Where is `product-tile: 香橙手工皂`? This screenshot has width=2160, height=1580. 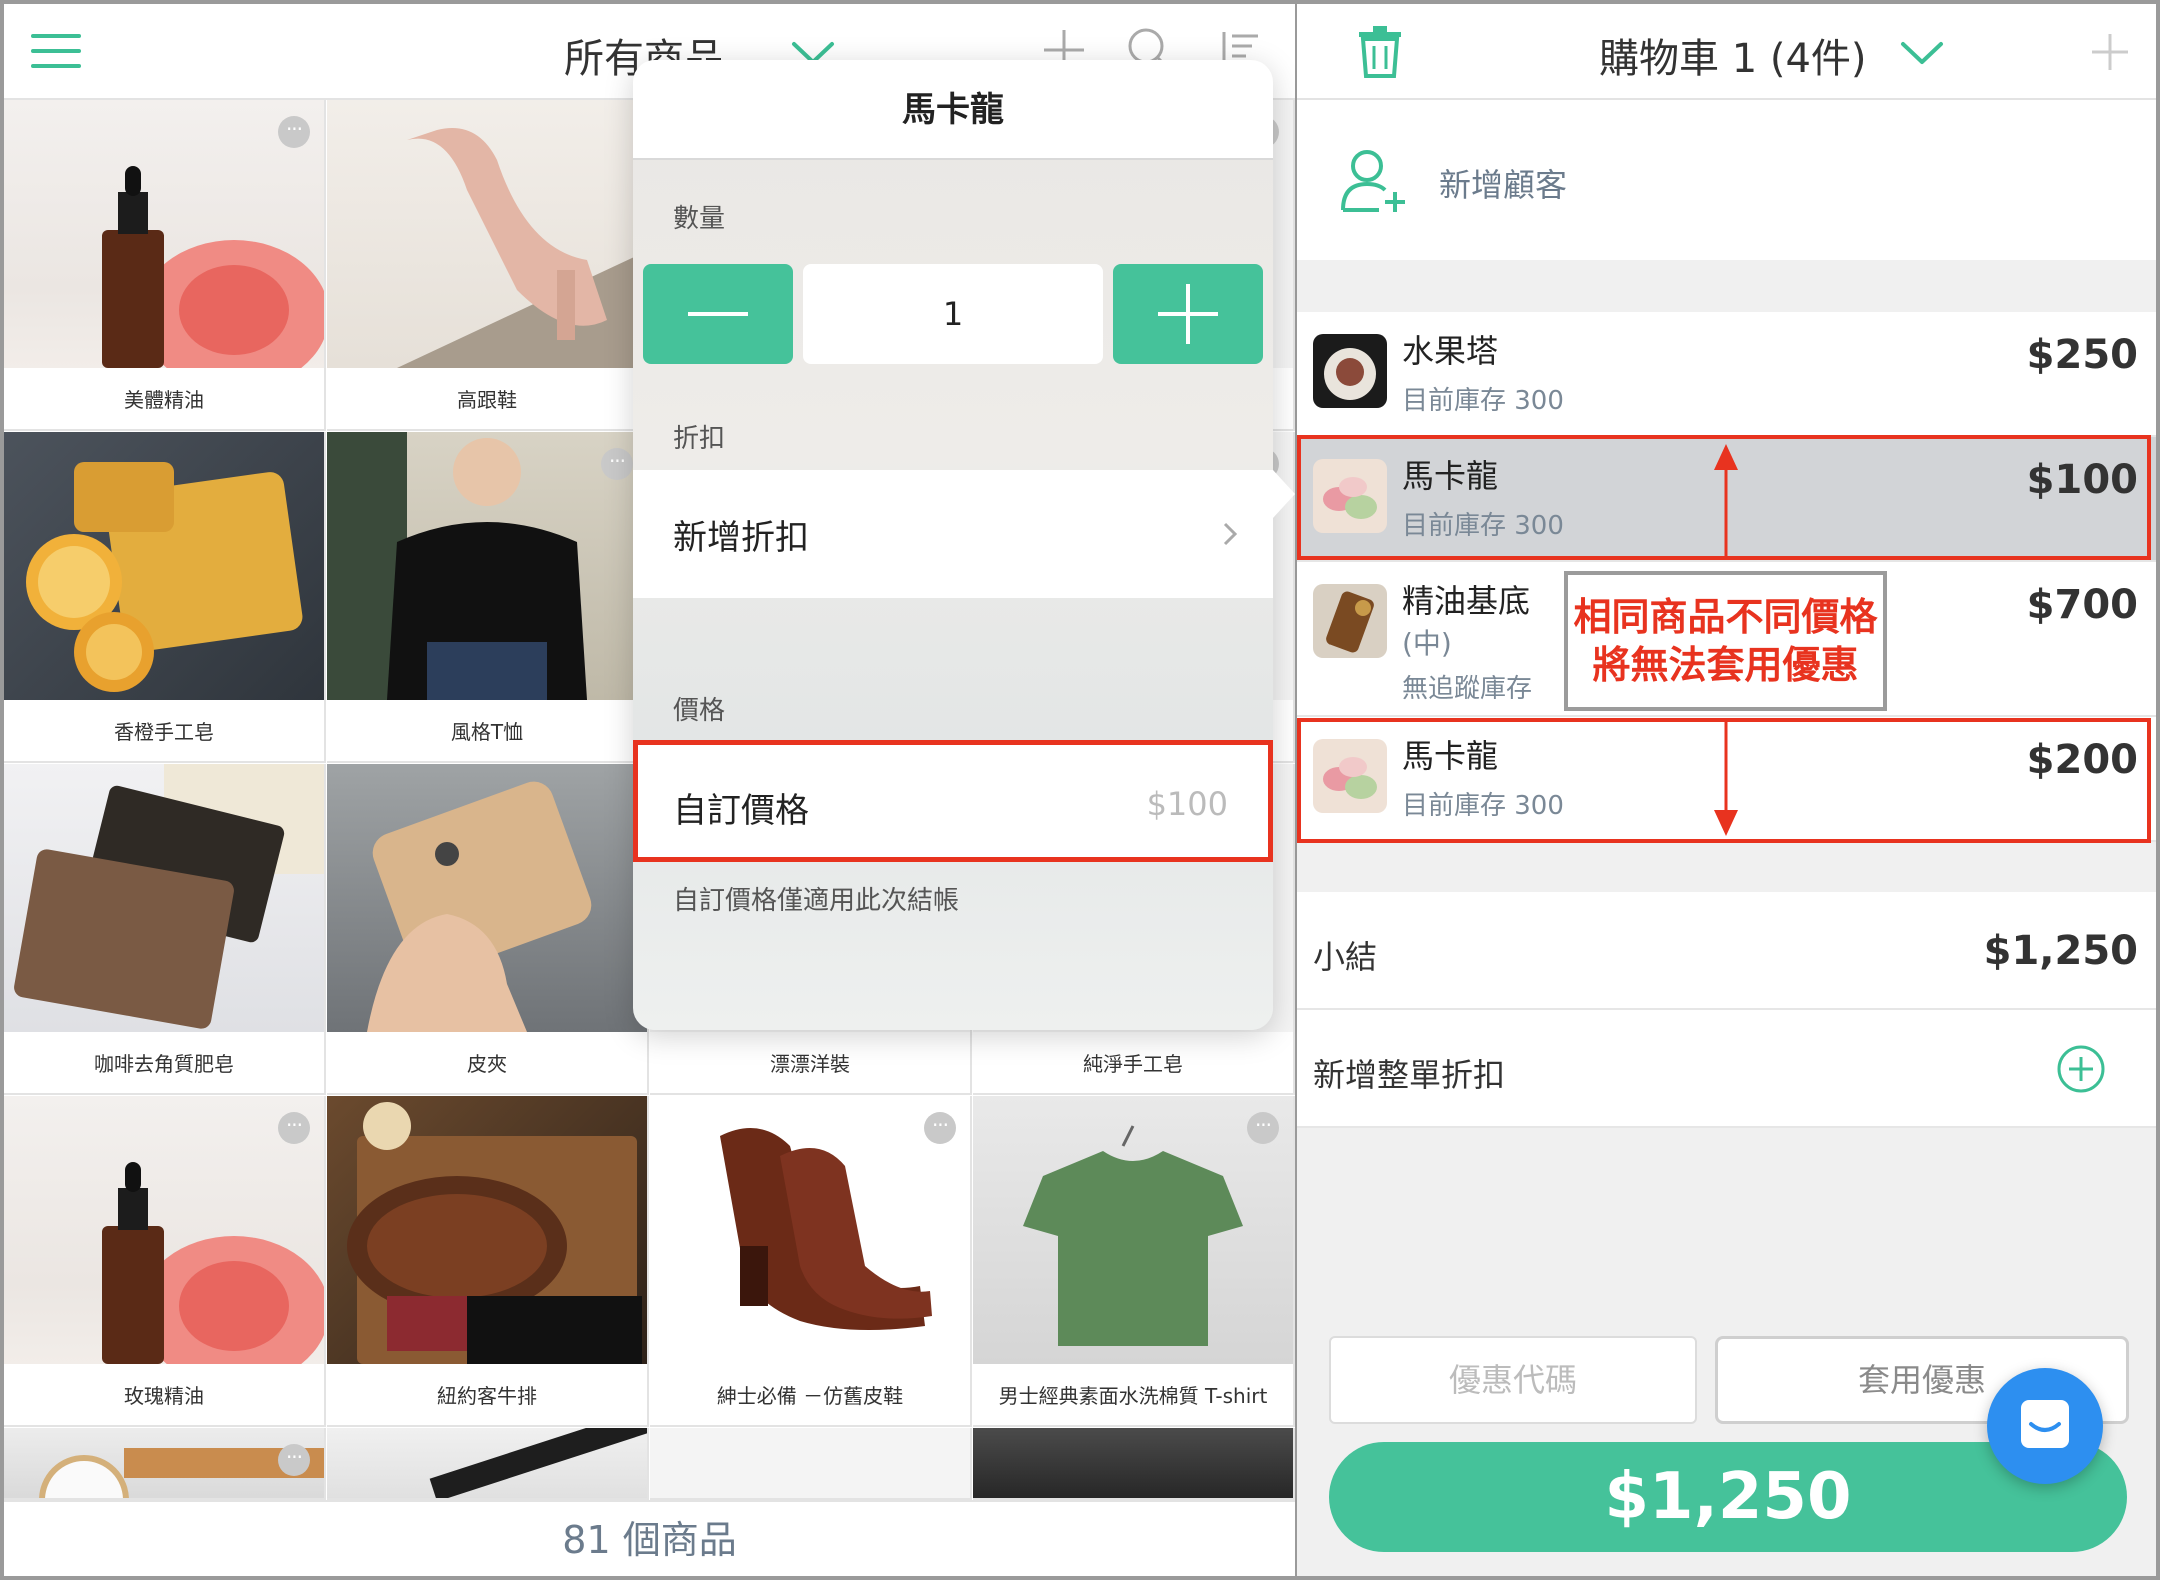
product-tile: 香橙手工皂 is located at coordinates (165, 597).